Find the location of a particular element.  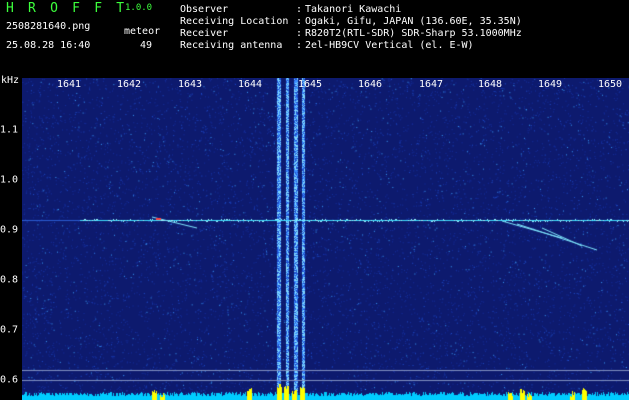

freq-label: 1643 is located at coordinates (190, 84).